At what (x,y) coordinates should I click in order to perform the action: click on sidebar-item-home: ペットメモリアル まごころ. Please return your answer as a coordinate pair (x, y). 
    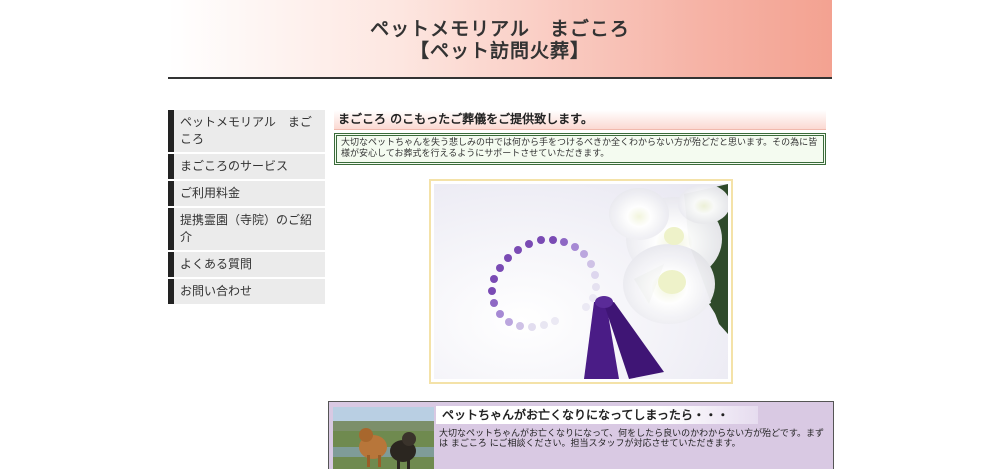
    Looking at the image, I should click on (246, 131).